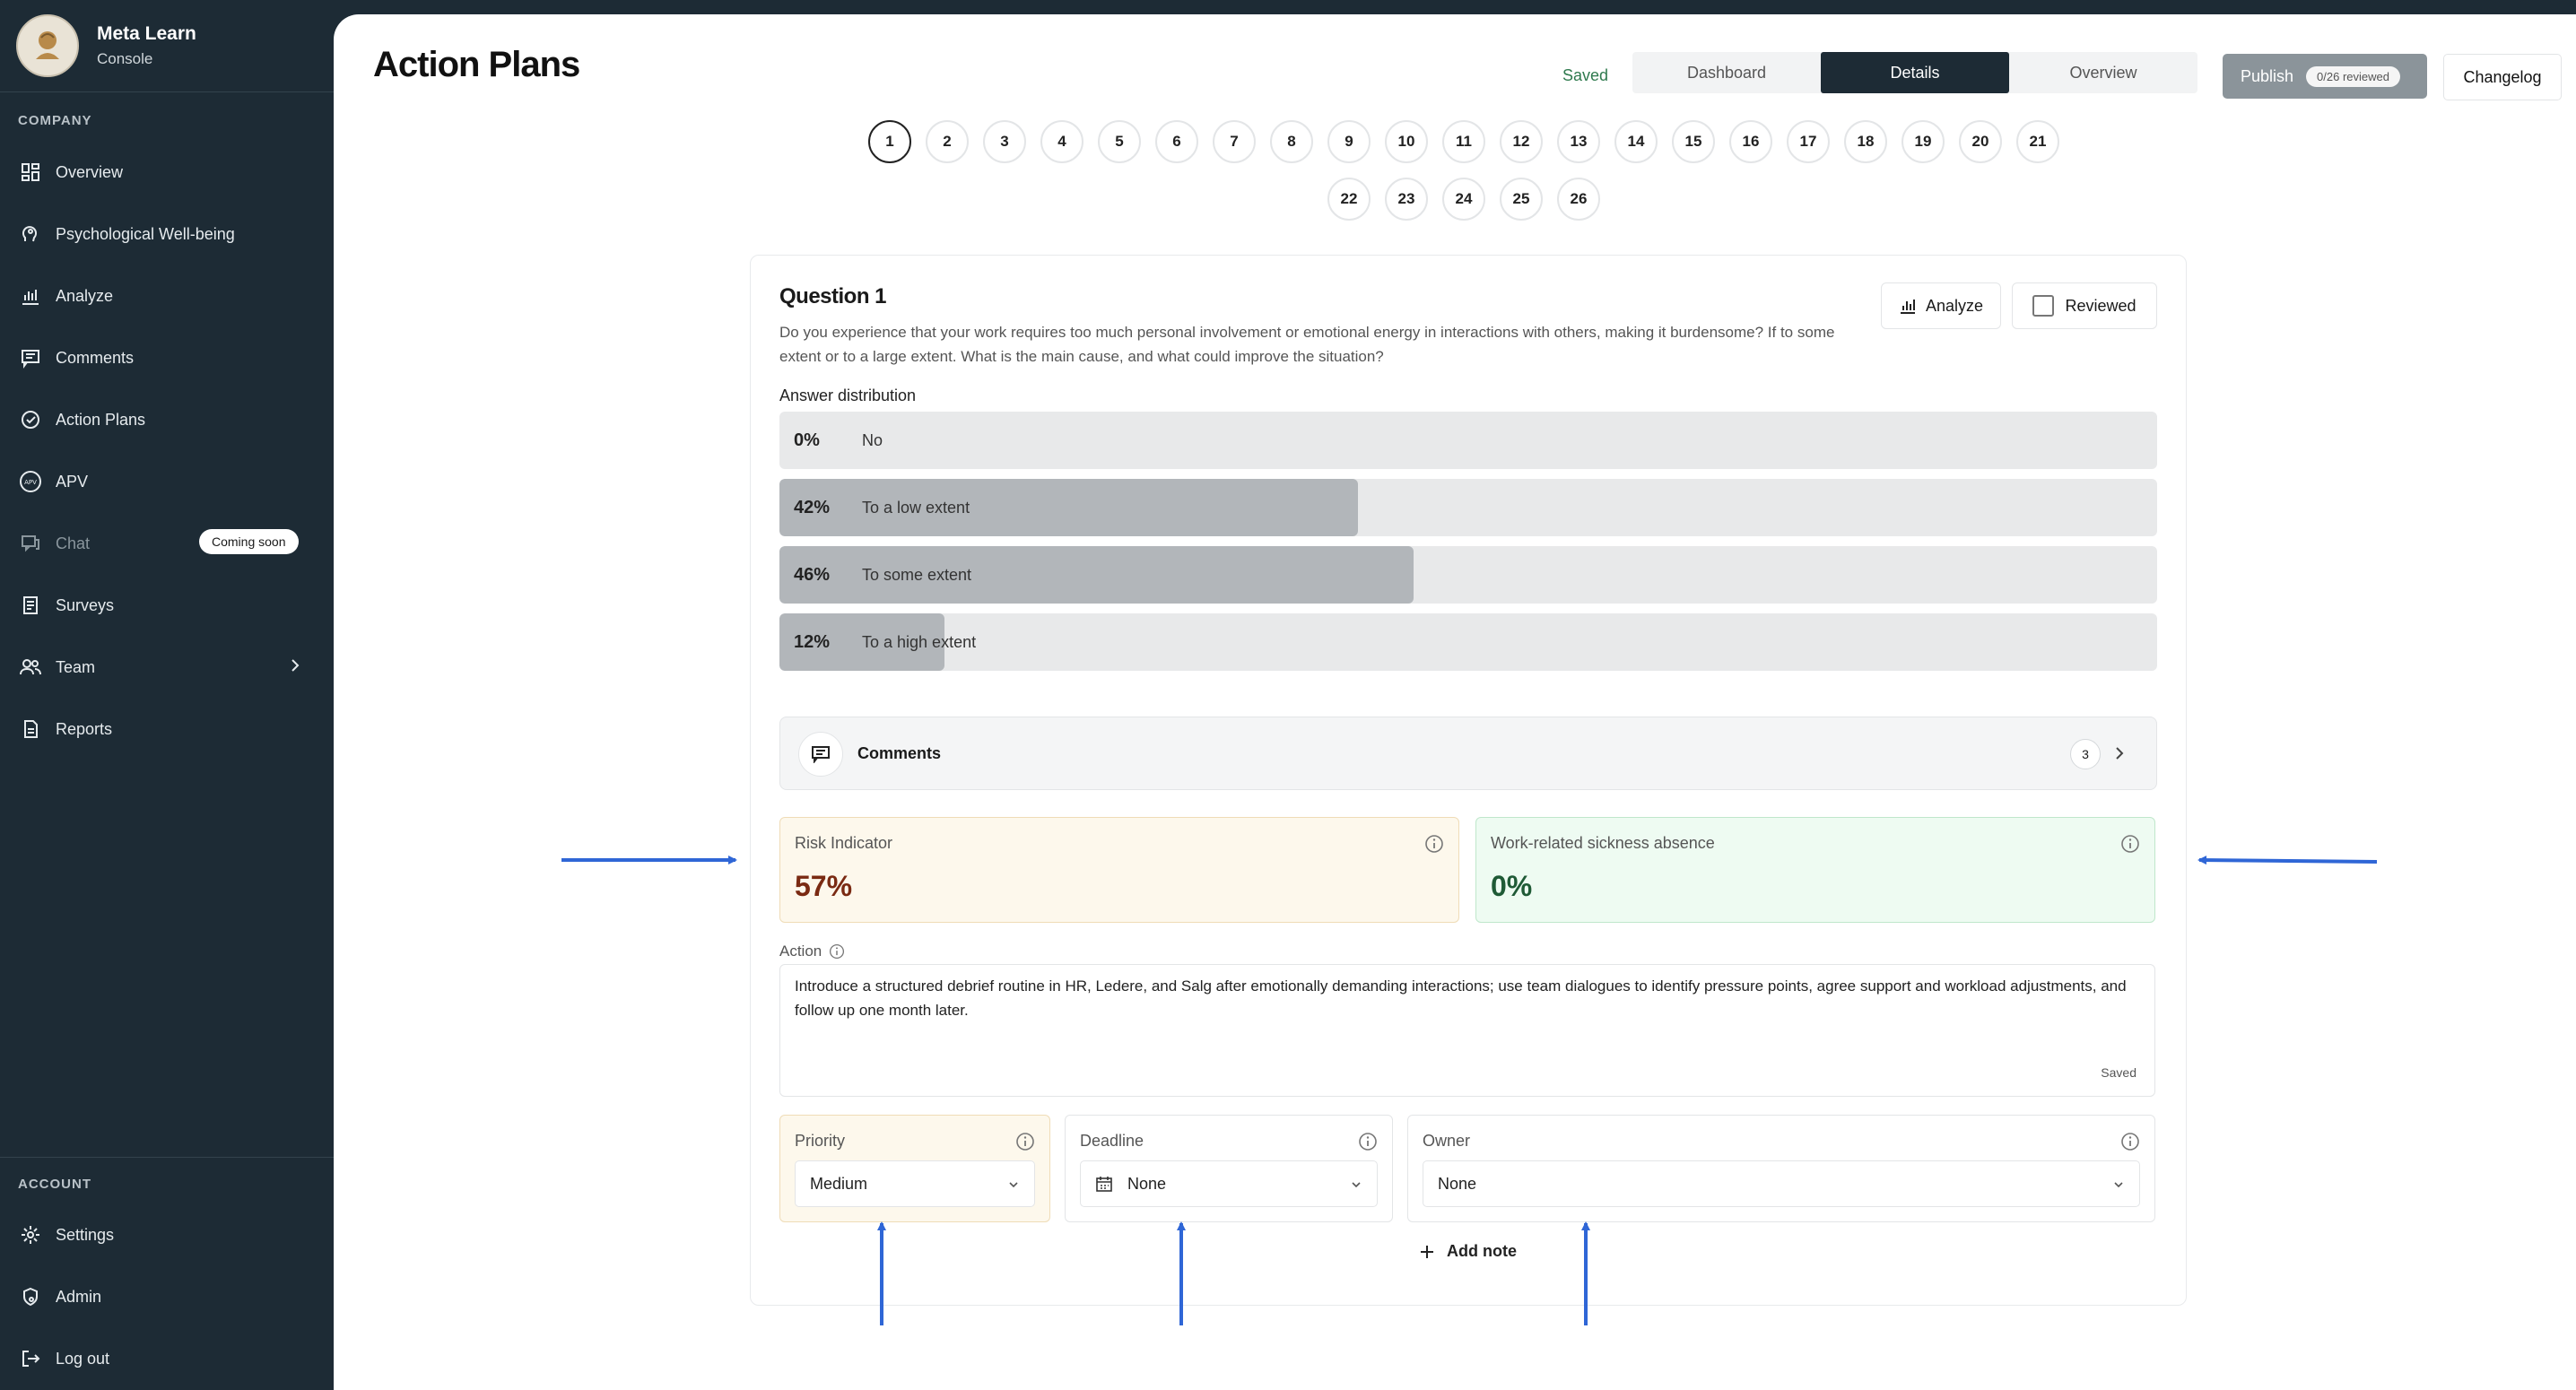 Image resolution: width=2576 pixels, height=1390 pixels. I want to click on question-number-7: 7, so click(1234, 141).